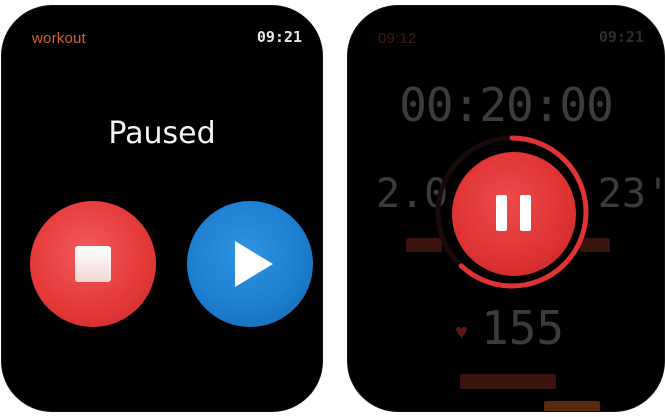  What do you see at coordinates (621, 37) in the screenshot?
I see `clock-time-dim: 09:21` at bounding box center [621, 37].